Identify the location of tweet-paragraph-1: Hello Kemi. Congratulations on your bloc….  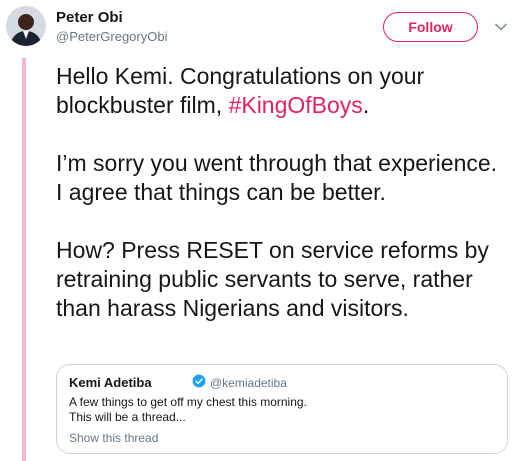
(282, 91).